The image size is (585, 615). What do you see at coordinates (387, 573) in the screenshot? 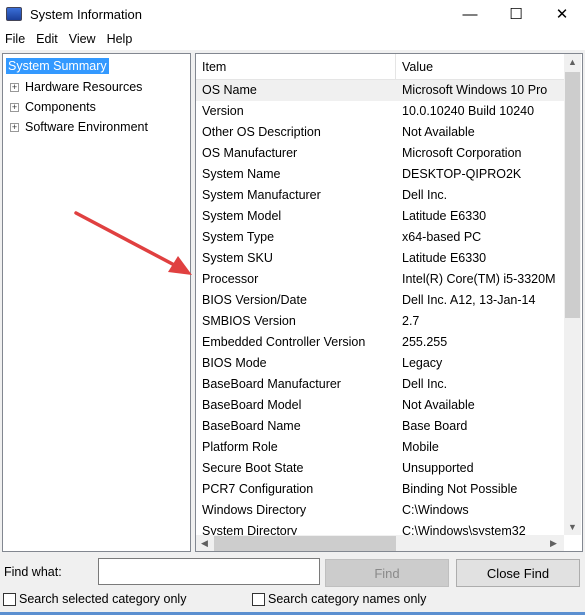
I see `find-button: Find` at bounding box center [387, 573].